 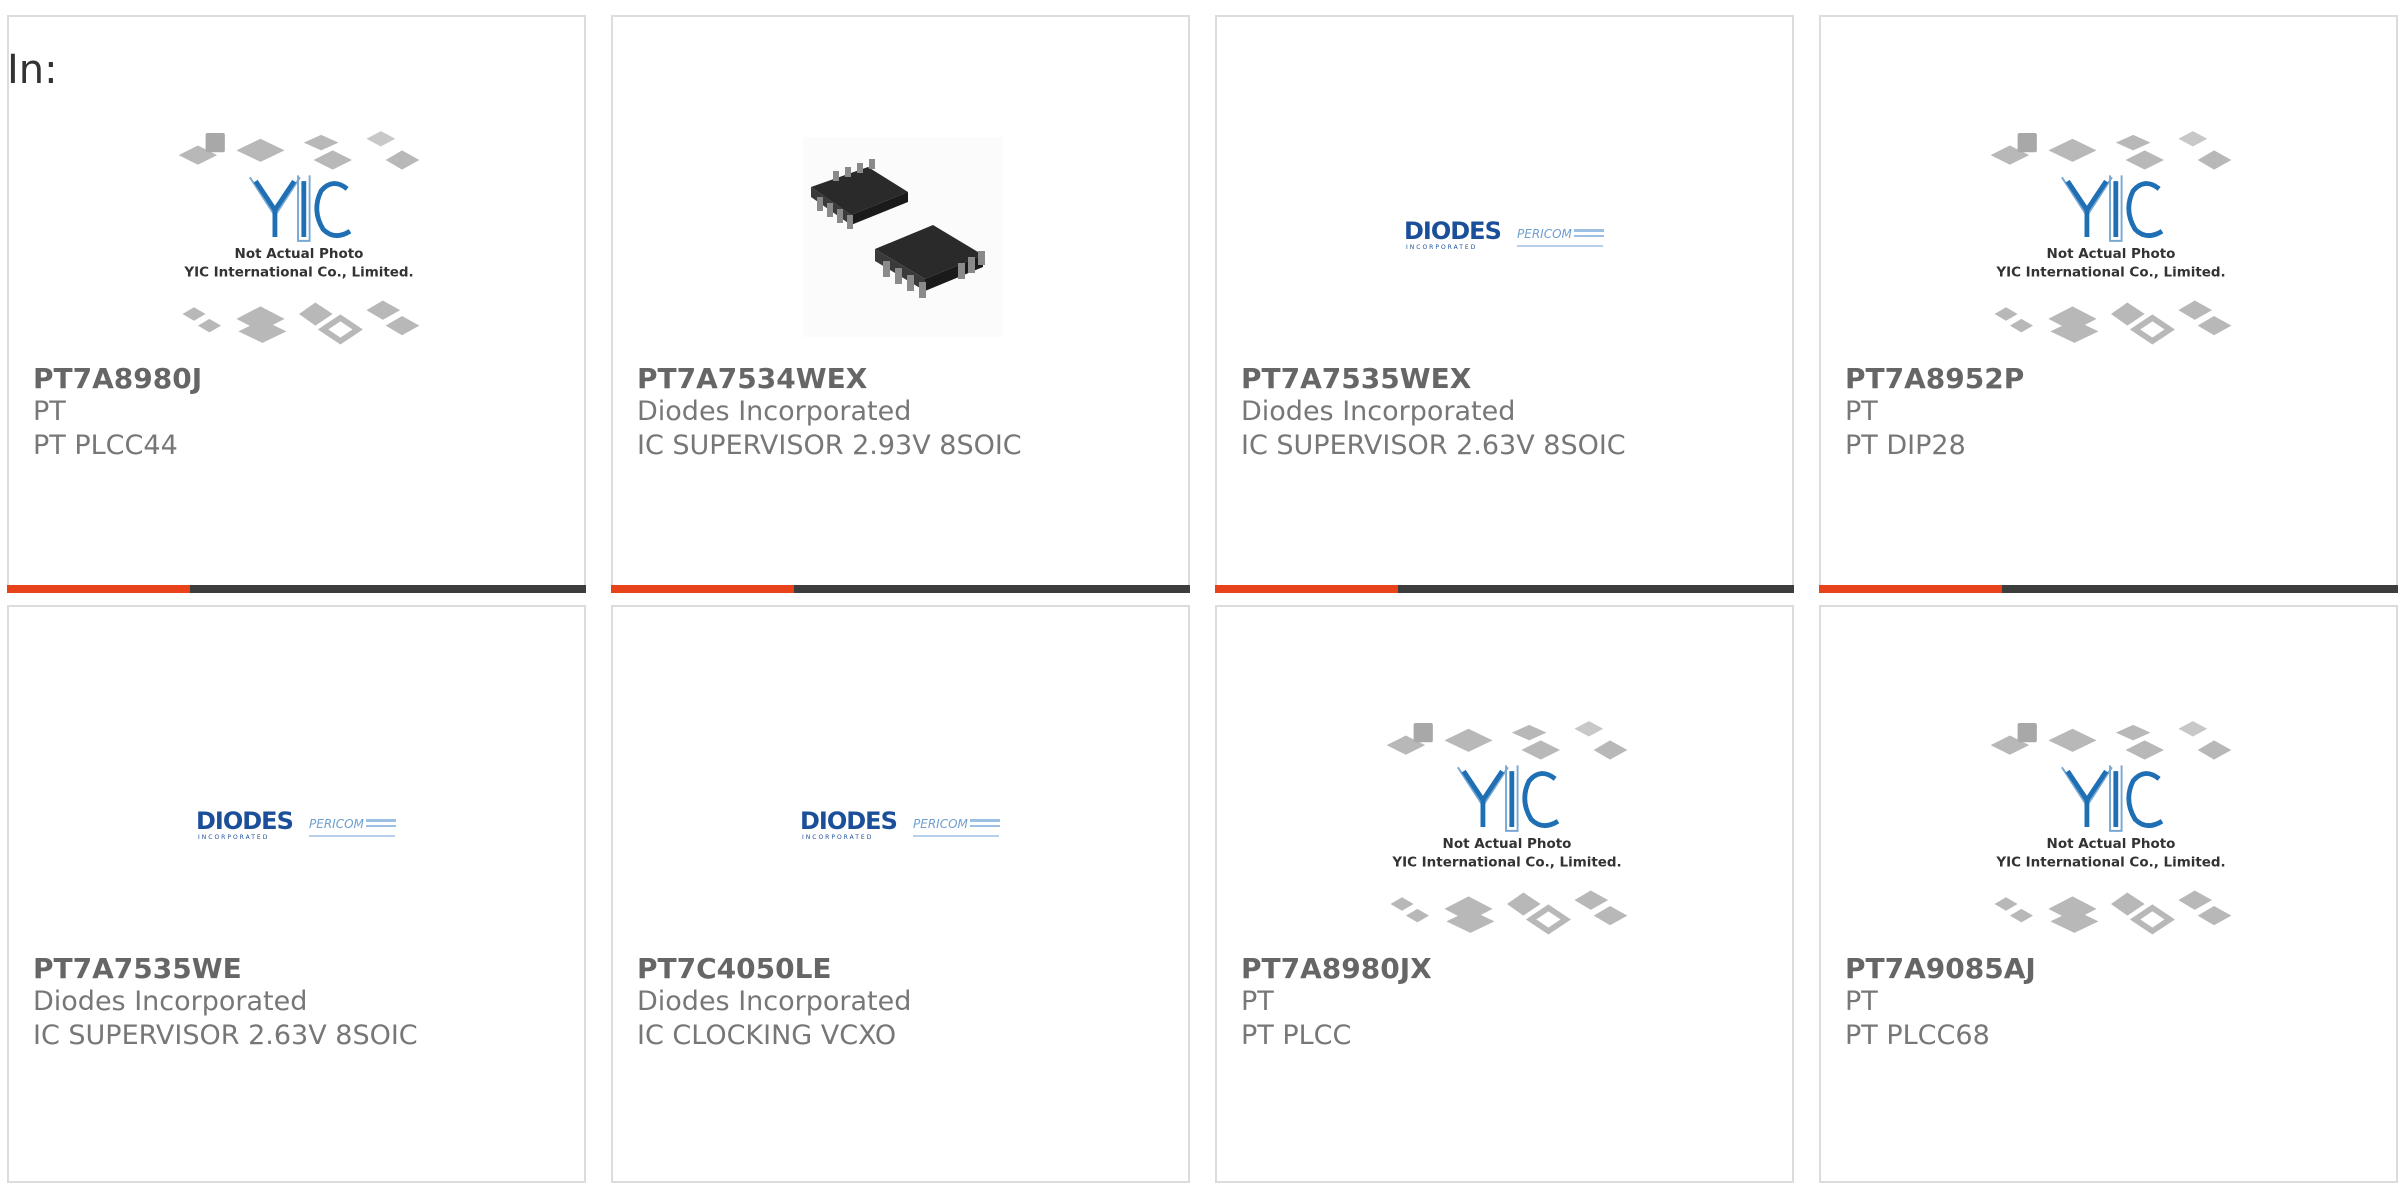 I want to click on description: IC SUPERVISOR 2.93V 8SOIC, so click(x=829, y=445).